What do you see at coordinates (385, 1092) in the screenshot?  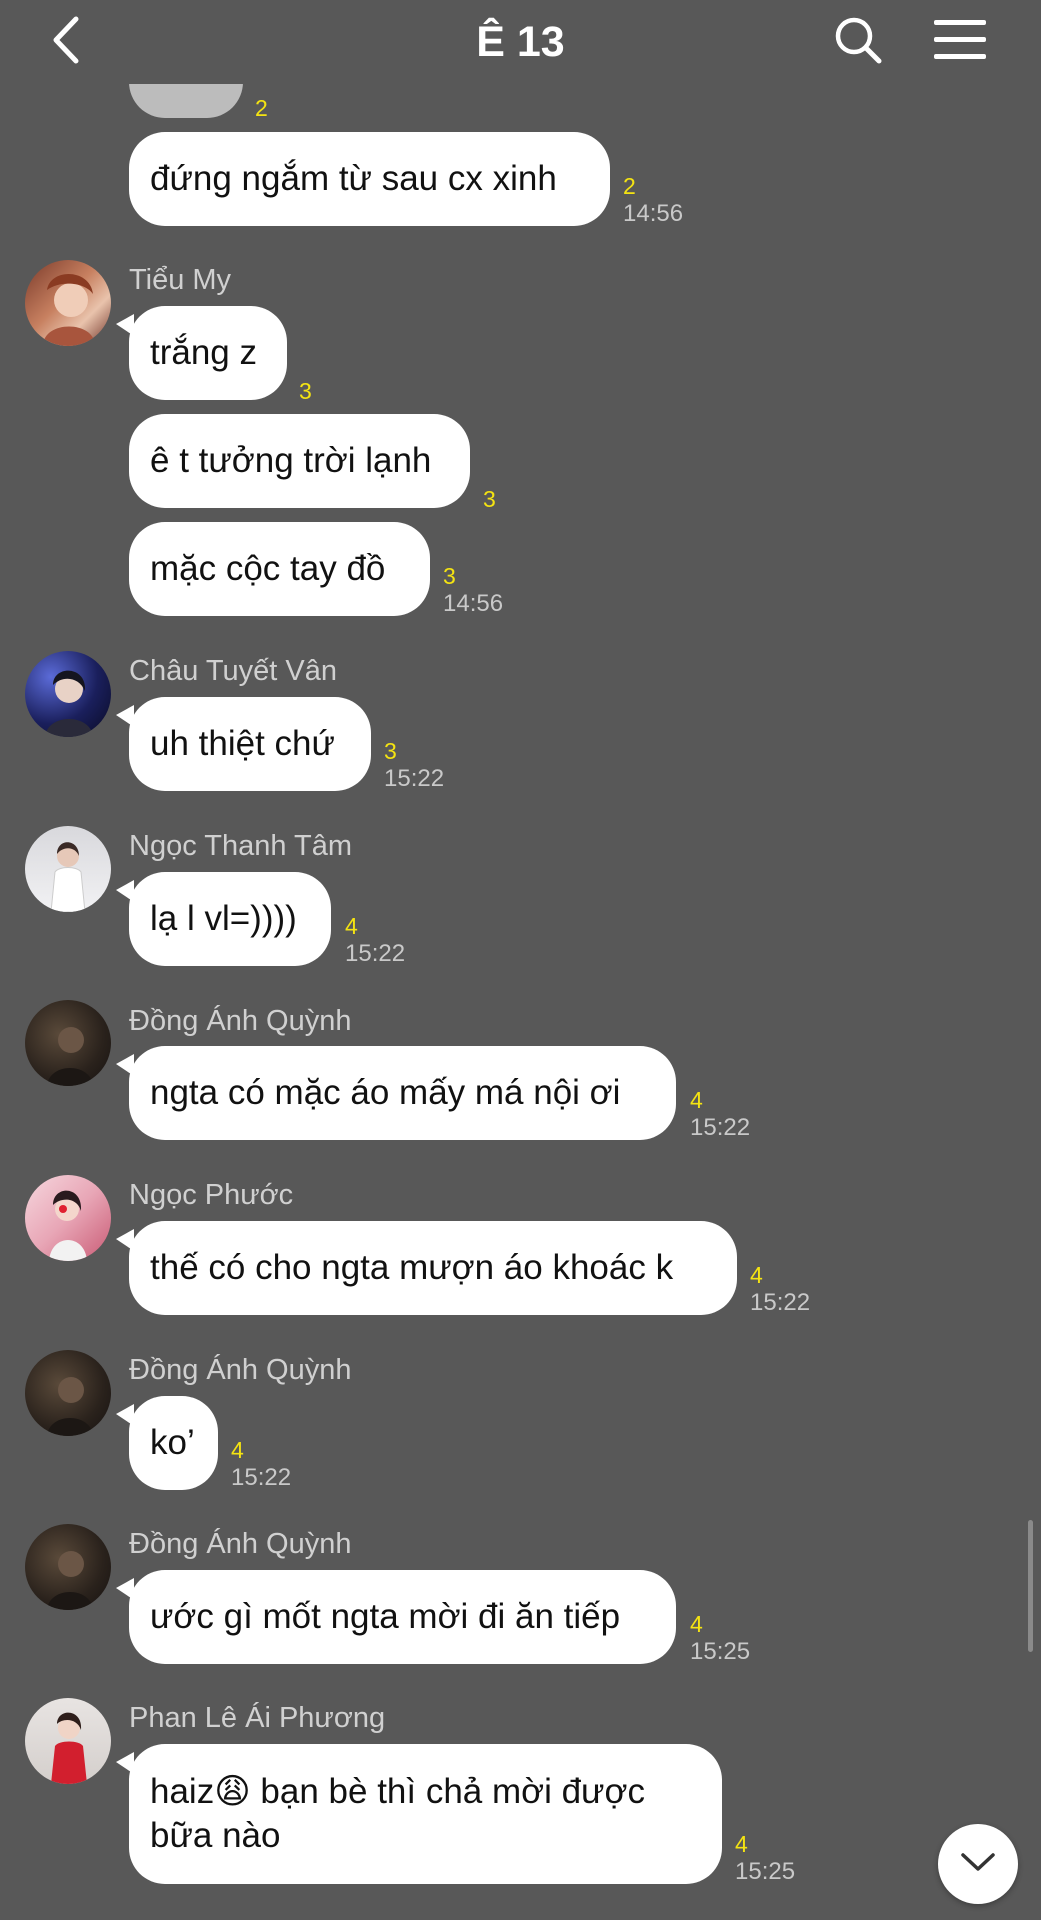 I see `message-text: ngta có mặc áo mấy má nội ơi` at bounding box center [385, 1092].